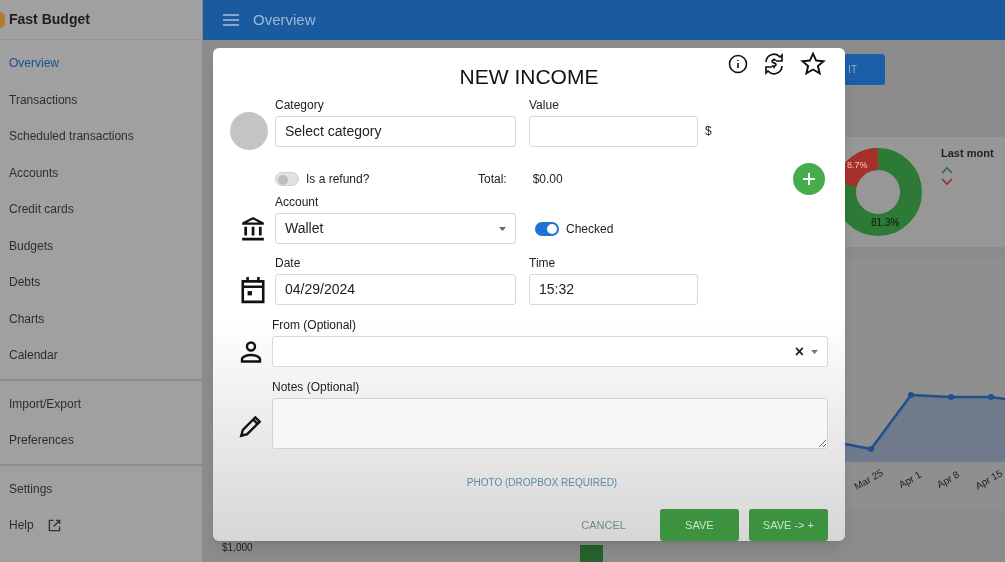 This screenshot has width=1005, height=562. What do you see at coordinates (395, 131) in the screenshot?
I see `category-field: Select category` at bounding box center [395, 131].